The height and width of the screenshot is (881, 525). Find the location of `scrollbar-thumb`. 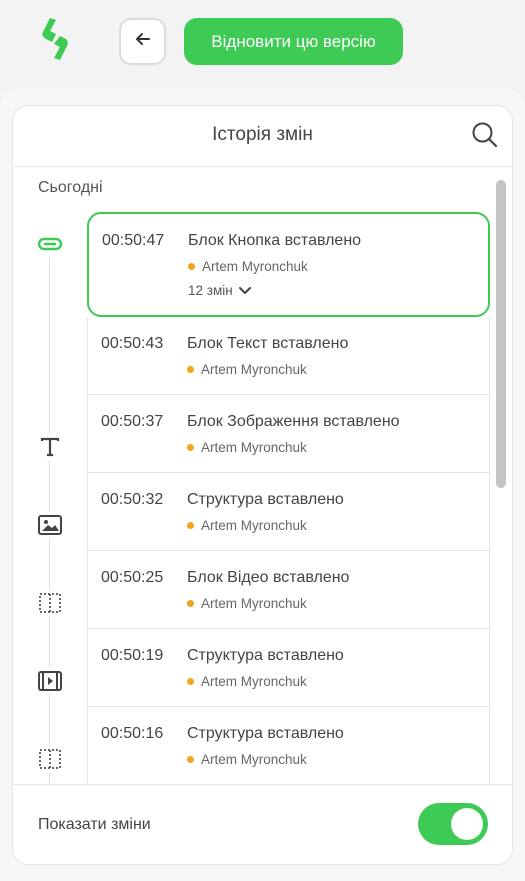

scrollbar-thumb is located at coordinates (501, 334).